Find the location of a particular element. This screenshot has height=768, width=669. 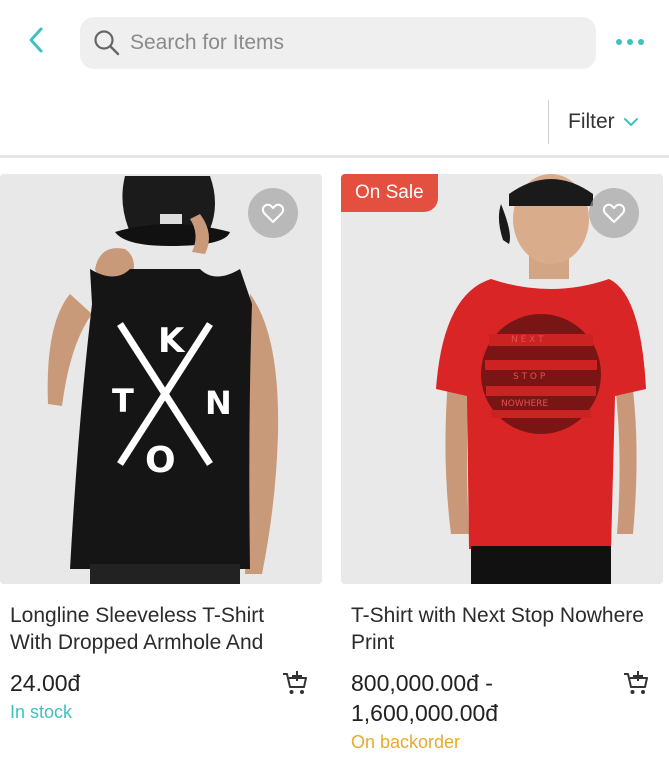

sale-badge: On Sale is located at coordinates (389, 193).